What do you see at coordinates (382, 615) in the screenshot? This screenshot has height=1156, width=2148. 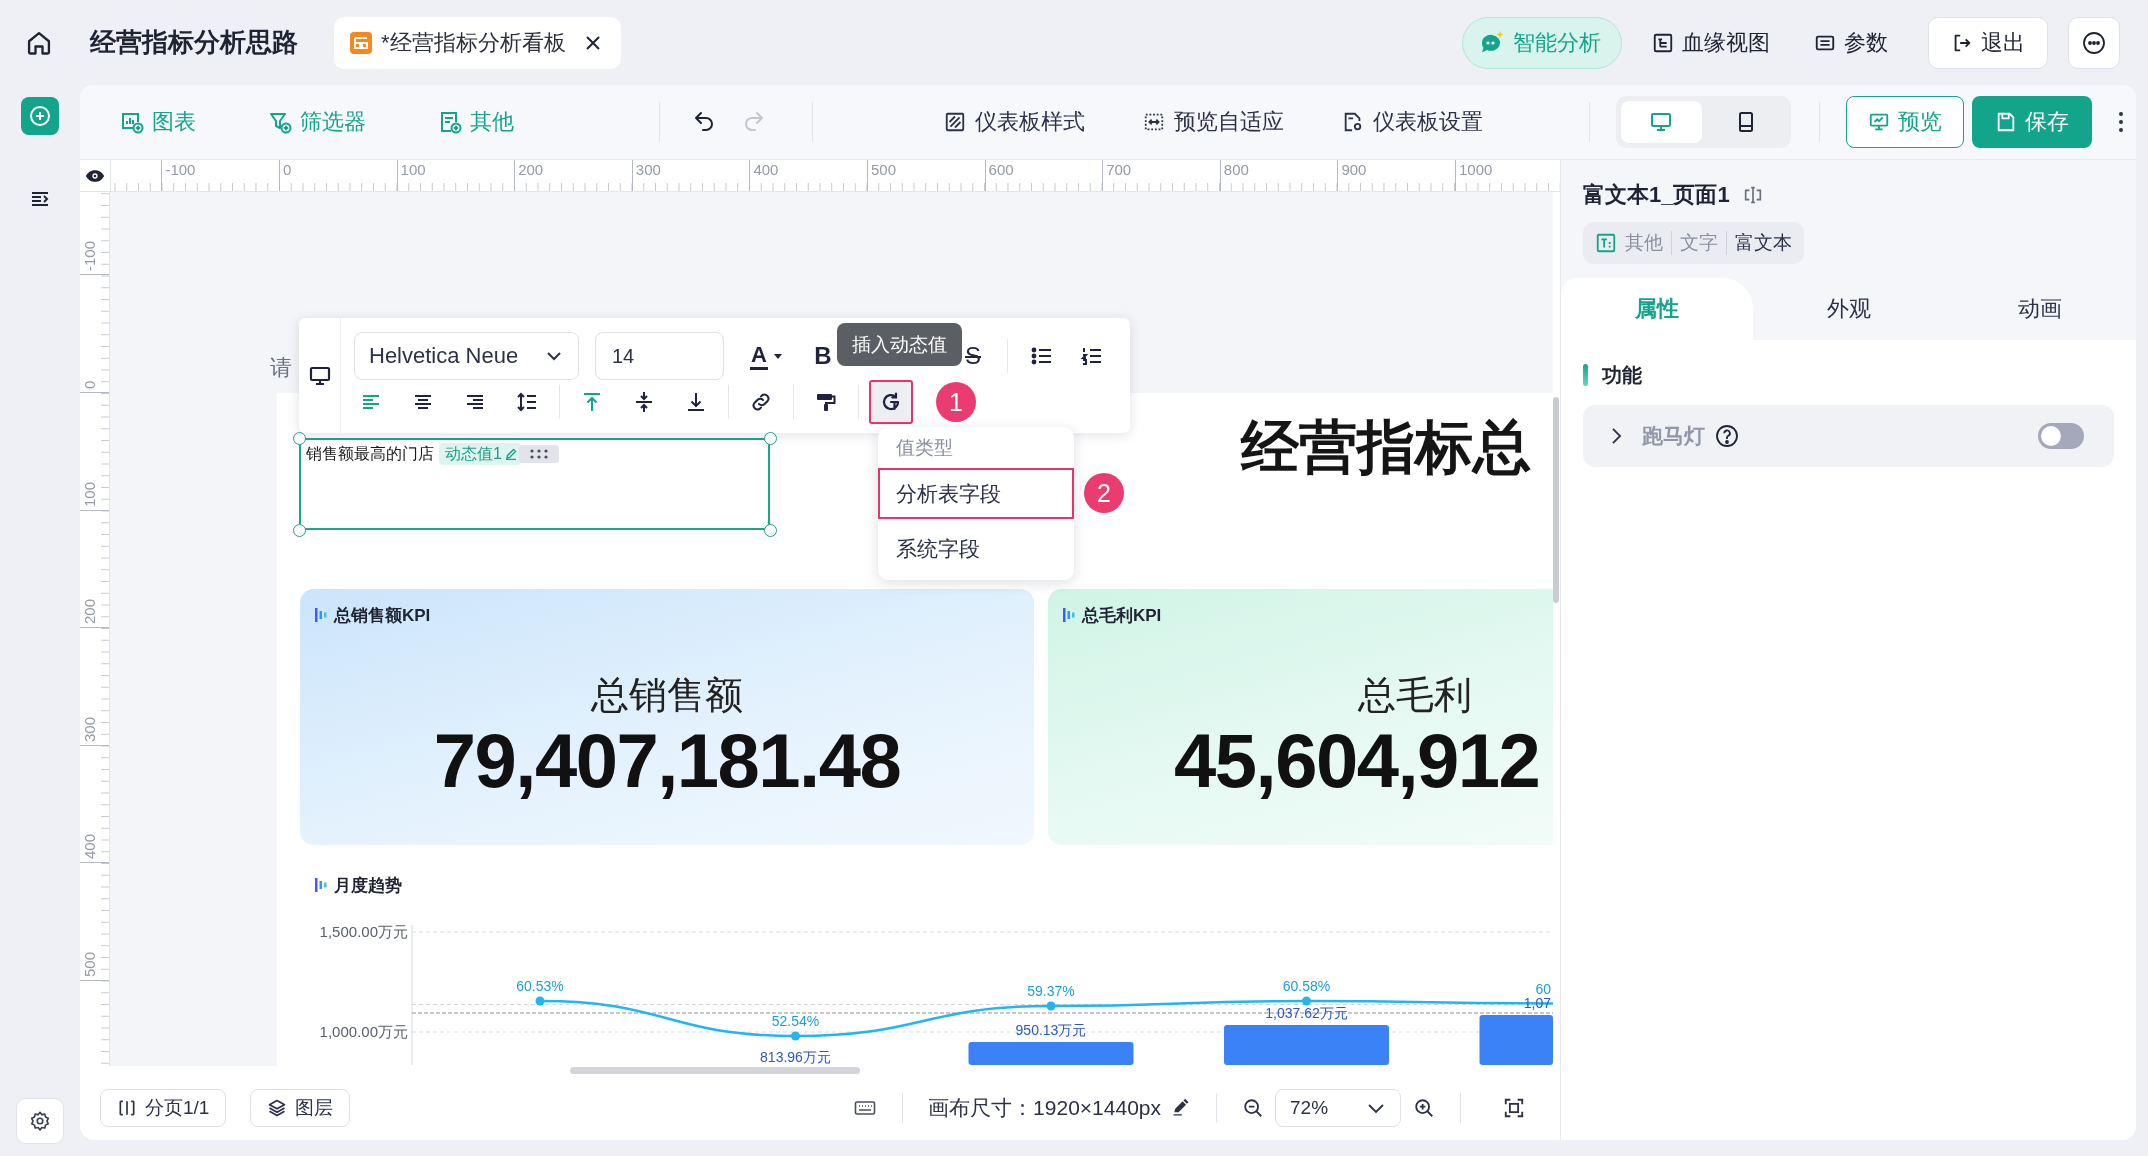 I see `kpi-header: 总销售额KPI` at bounding box center [382, 615].